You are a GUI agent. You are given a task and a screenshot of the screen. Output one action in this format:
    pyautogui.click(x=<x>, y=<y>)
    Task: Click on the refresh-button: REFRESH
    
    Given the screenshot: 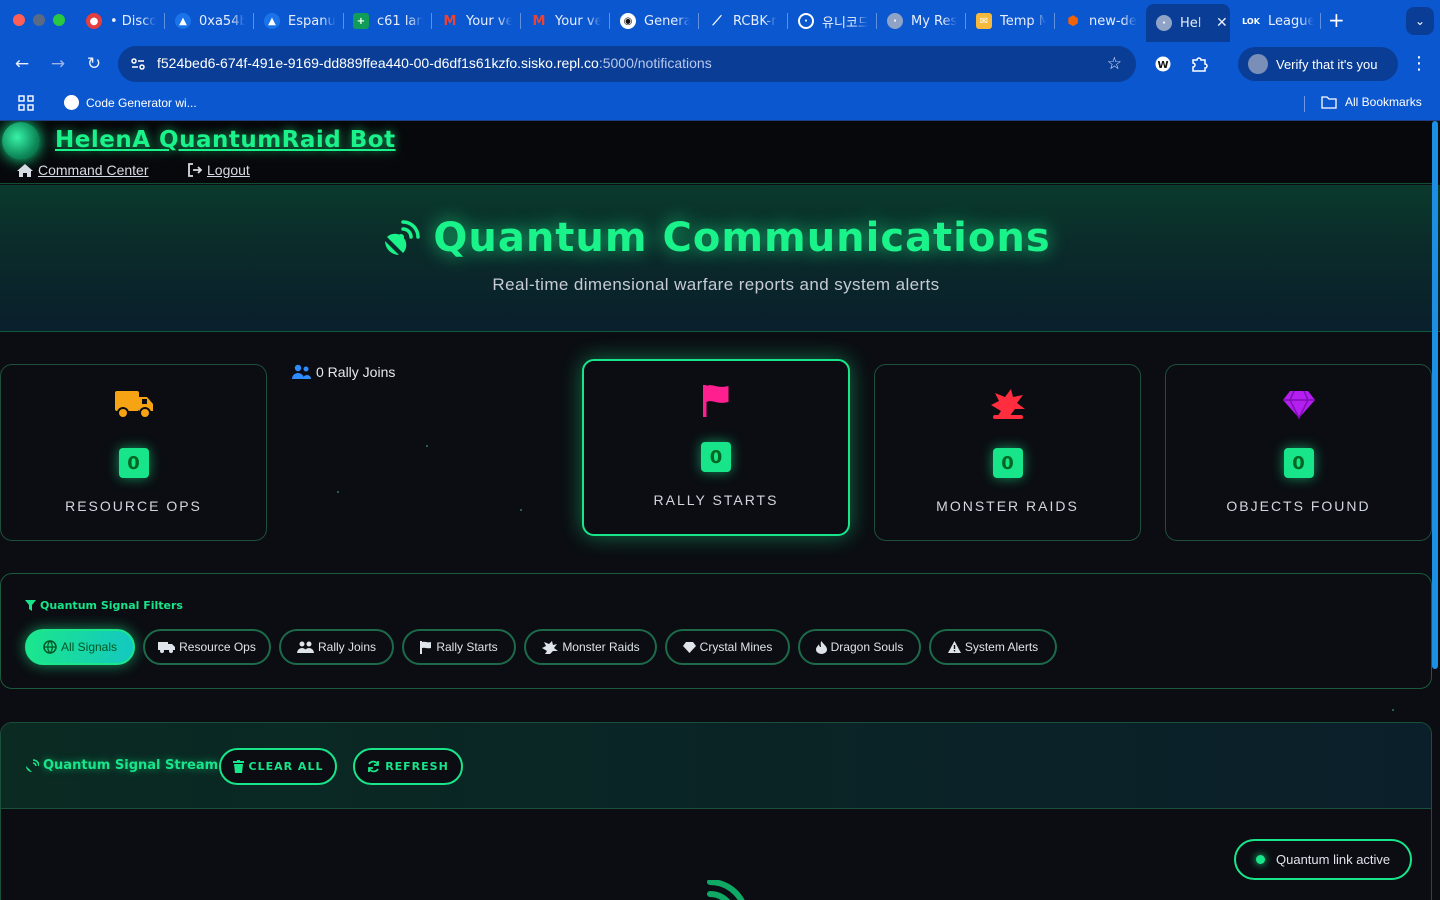 What is the action you would take?
    pyautogui.click(x=408, y=766)
    